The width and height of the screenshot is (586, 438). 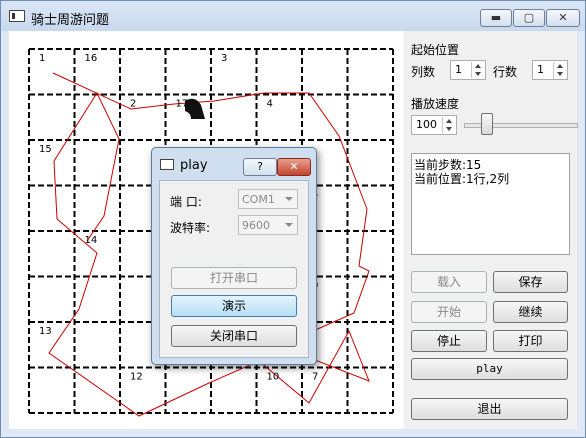 What do you see at coordinates (540, 69) in the screenshot?
I see `row-value: 1` at bounding box center [540, 69].